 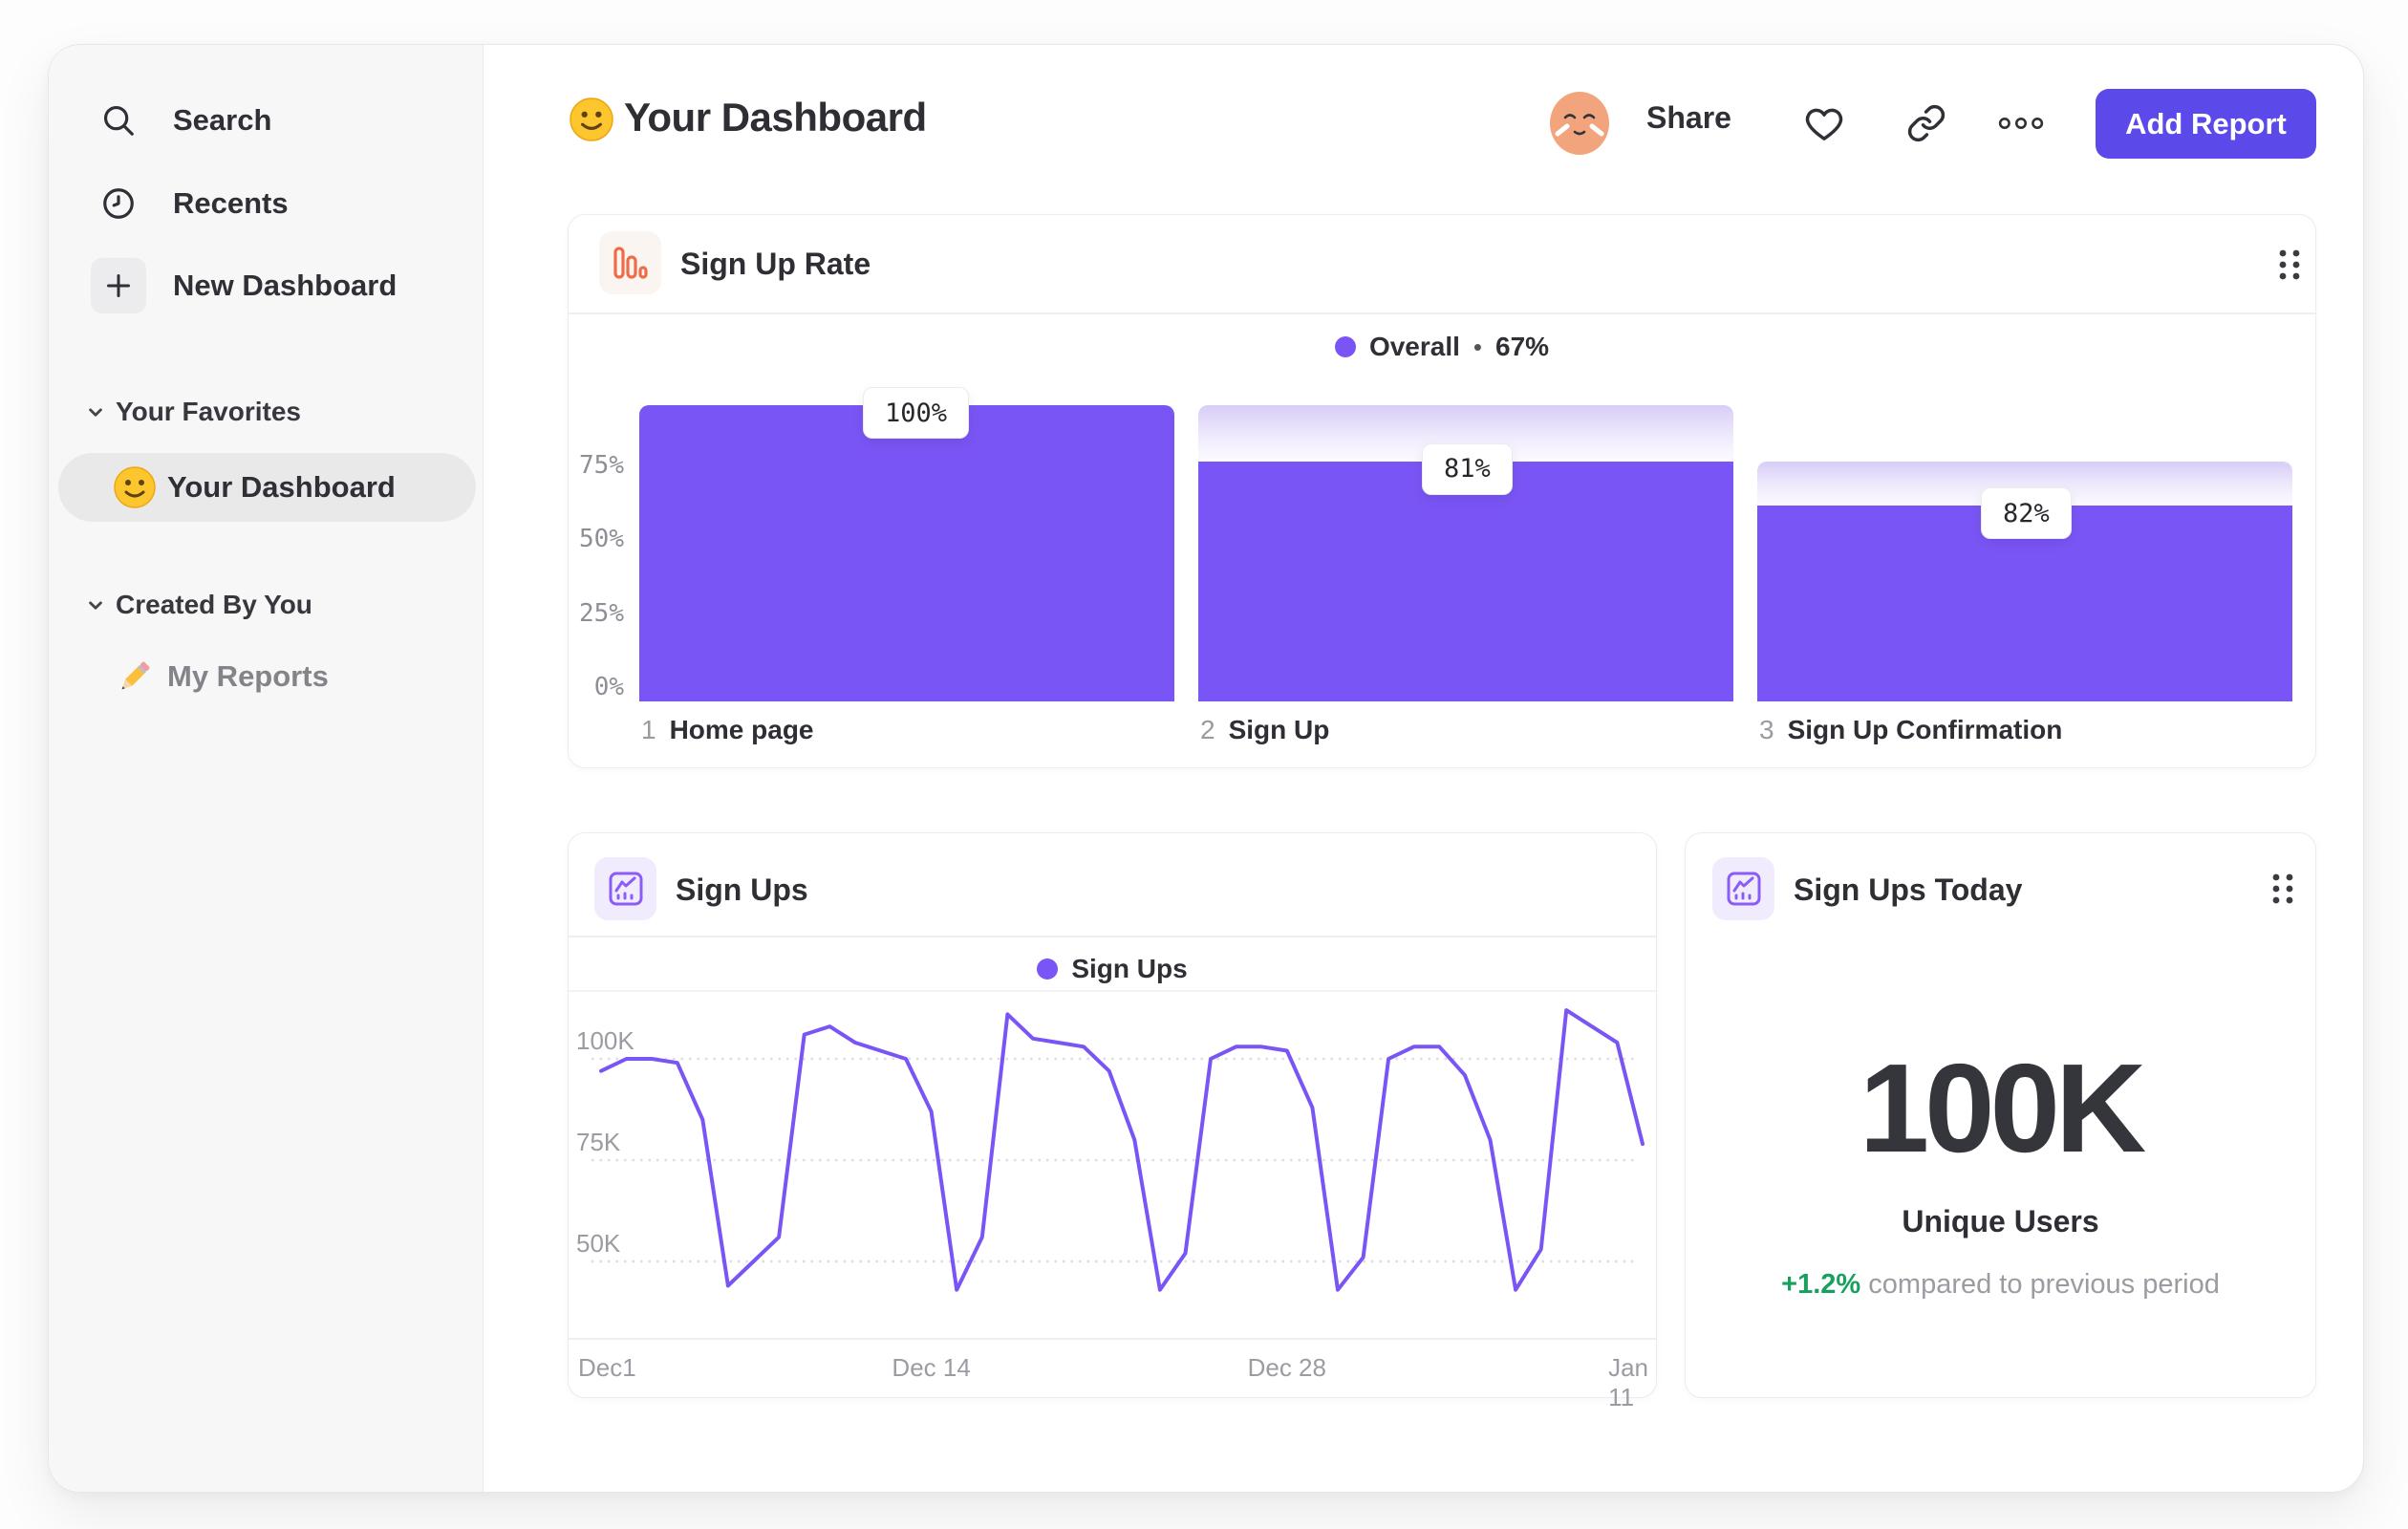 I want to click on line-x-tick: Jan 11, so click(x=1628, y=1382).